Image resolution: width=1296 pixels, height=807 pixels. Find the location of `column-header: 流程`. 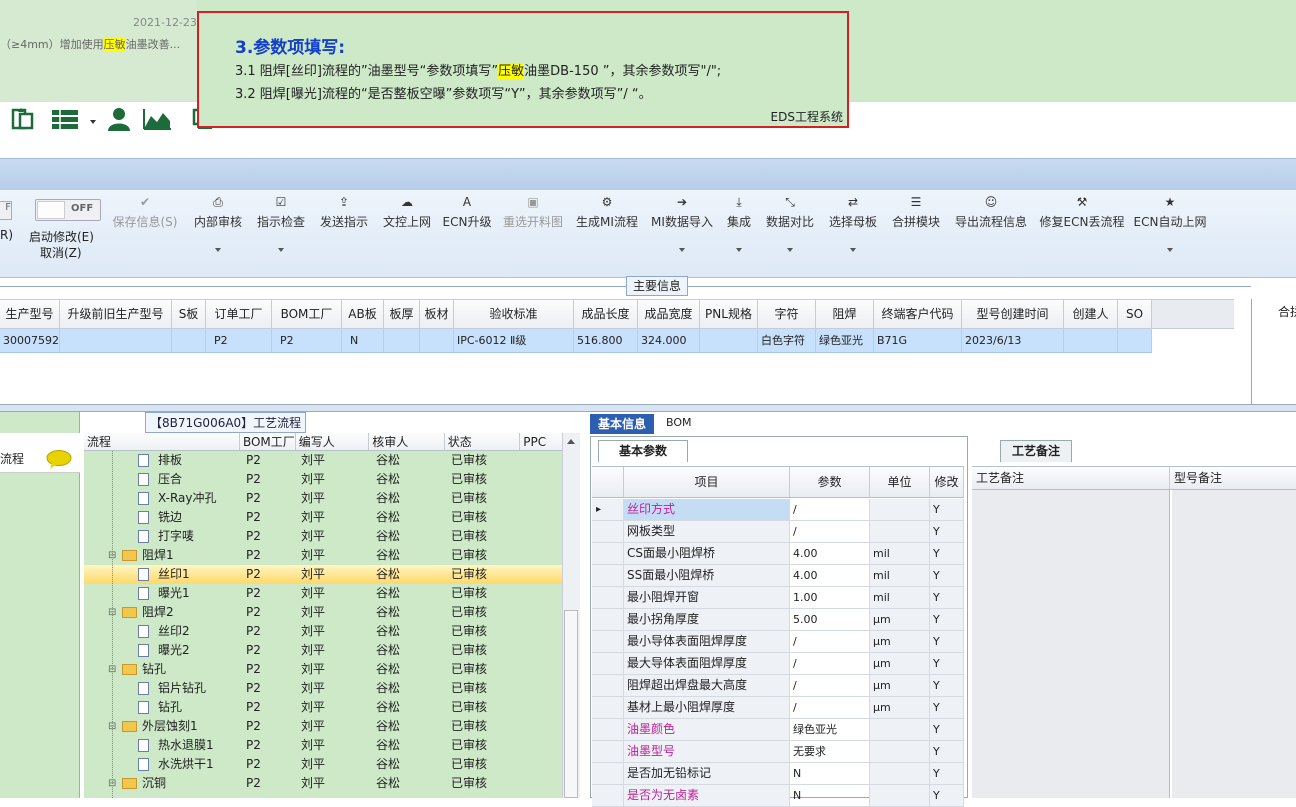

column-header: 流程 is located at coordinates (162, 441).